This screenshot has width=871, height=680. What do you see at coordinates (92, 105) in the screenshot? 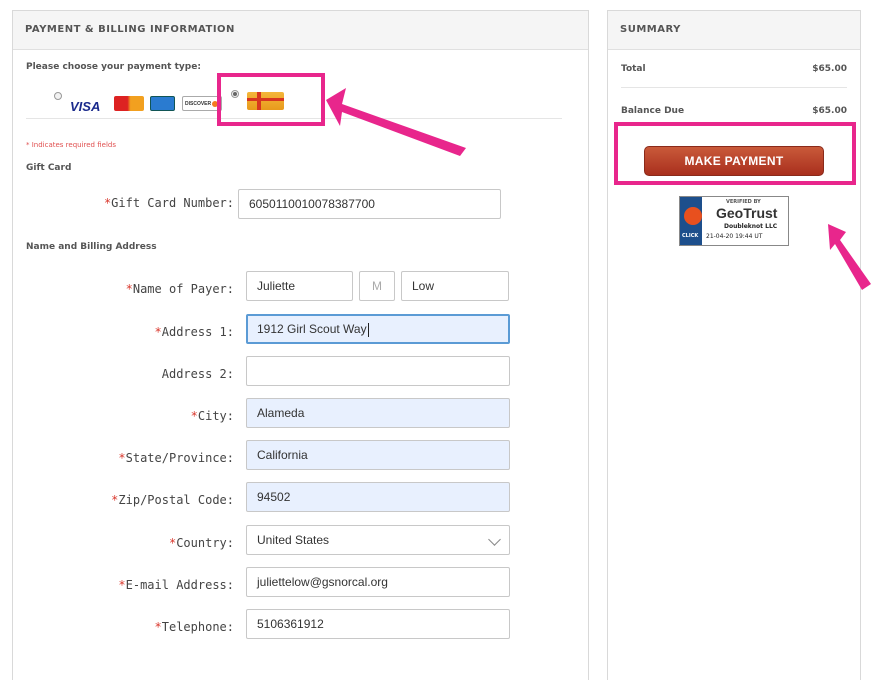
I see `visa-icon: VISA` at bounding box center [92, 105].